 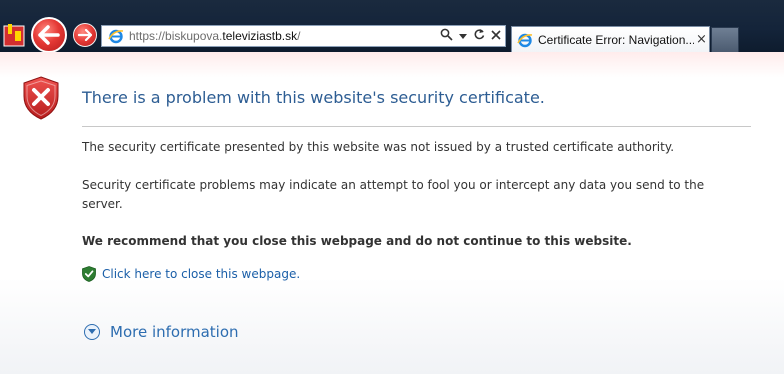 I want to click on url-text: https://biskupova.televiziastb.sk/, so click(x=214, y=36).